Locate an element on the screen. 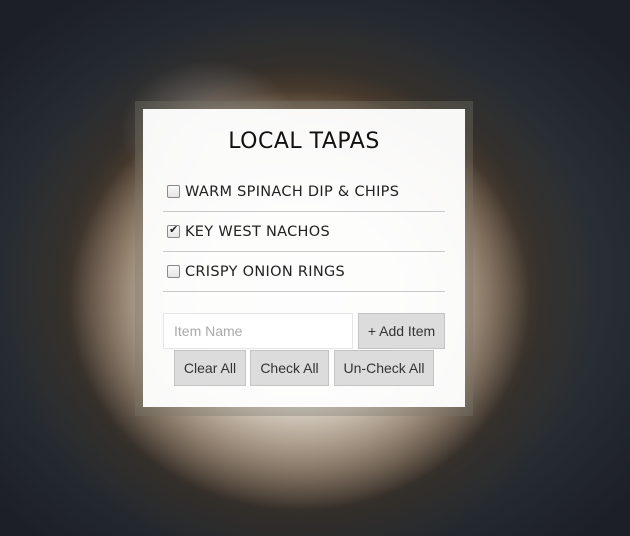  list-item: CRISPY ONION RINGS is located at coordinates (304, 272).